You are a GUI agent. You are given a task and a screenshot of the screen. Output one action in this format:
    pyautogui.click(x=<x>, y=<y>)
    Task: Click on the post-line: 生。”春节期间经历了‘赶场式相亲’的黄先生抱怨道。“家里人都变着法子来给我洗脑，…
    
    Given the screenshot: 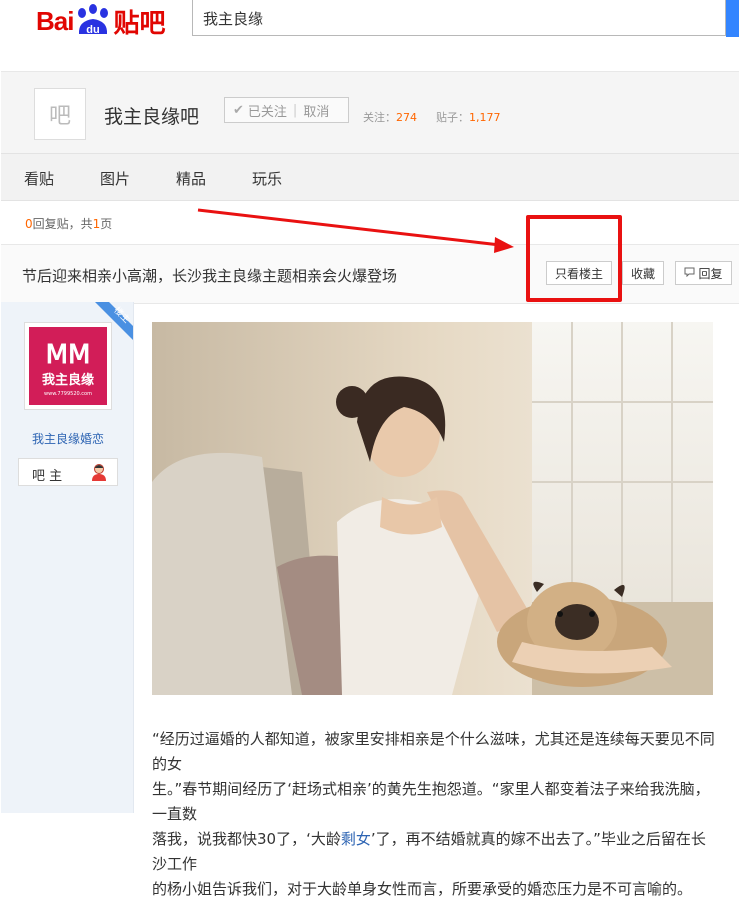 What is the action you would take?
    pyautogui.click(x=431, y=801)
    